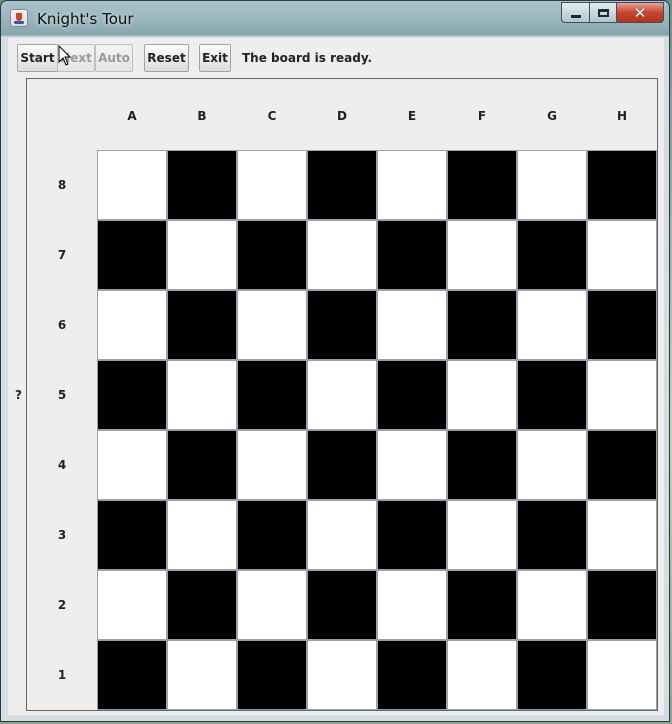 This screenshot has width=672, height=724. I want to click on window-title: Knight's Tour, so click(85, 19).